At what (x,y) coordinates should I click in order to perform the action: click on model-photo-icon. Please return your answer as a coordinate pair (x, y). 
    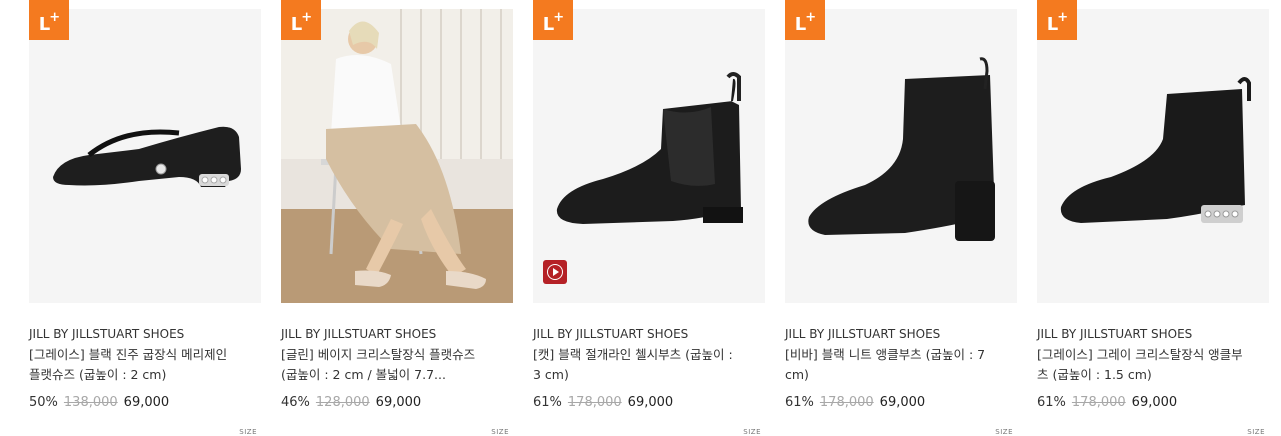
    Looking at the image, I should click on (397, 156).